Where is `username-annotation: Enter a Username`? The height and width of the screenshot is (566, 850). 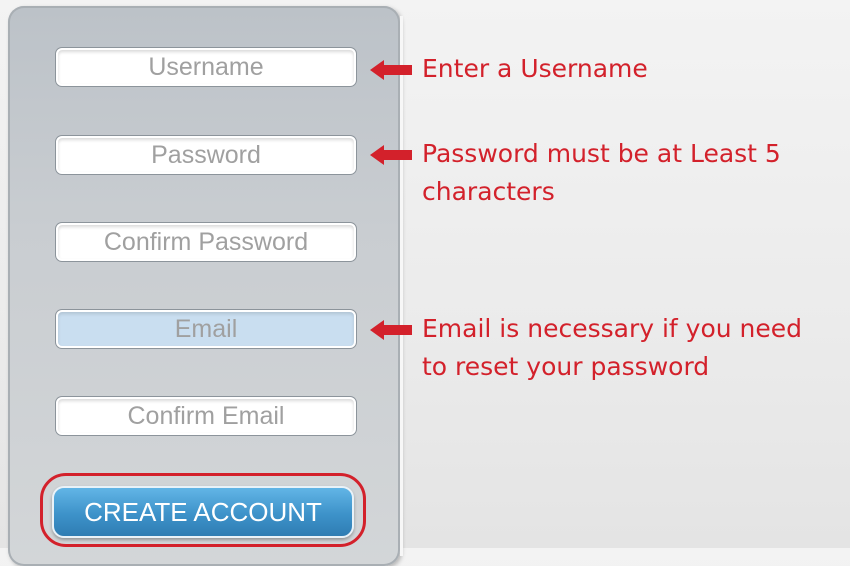 username-annotation: Enter a Username is located at coordinates (509, 69).